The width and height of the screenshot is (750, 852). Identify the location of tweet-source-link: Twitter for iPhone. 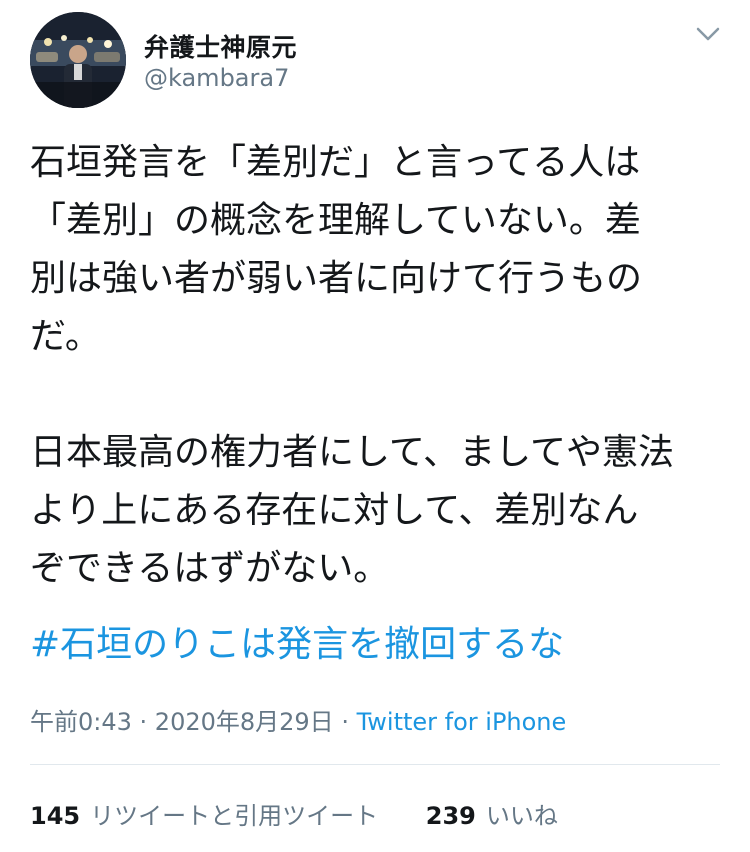
(462, 722).